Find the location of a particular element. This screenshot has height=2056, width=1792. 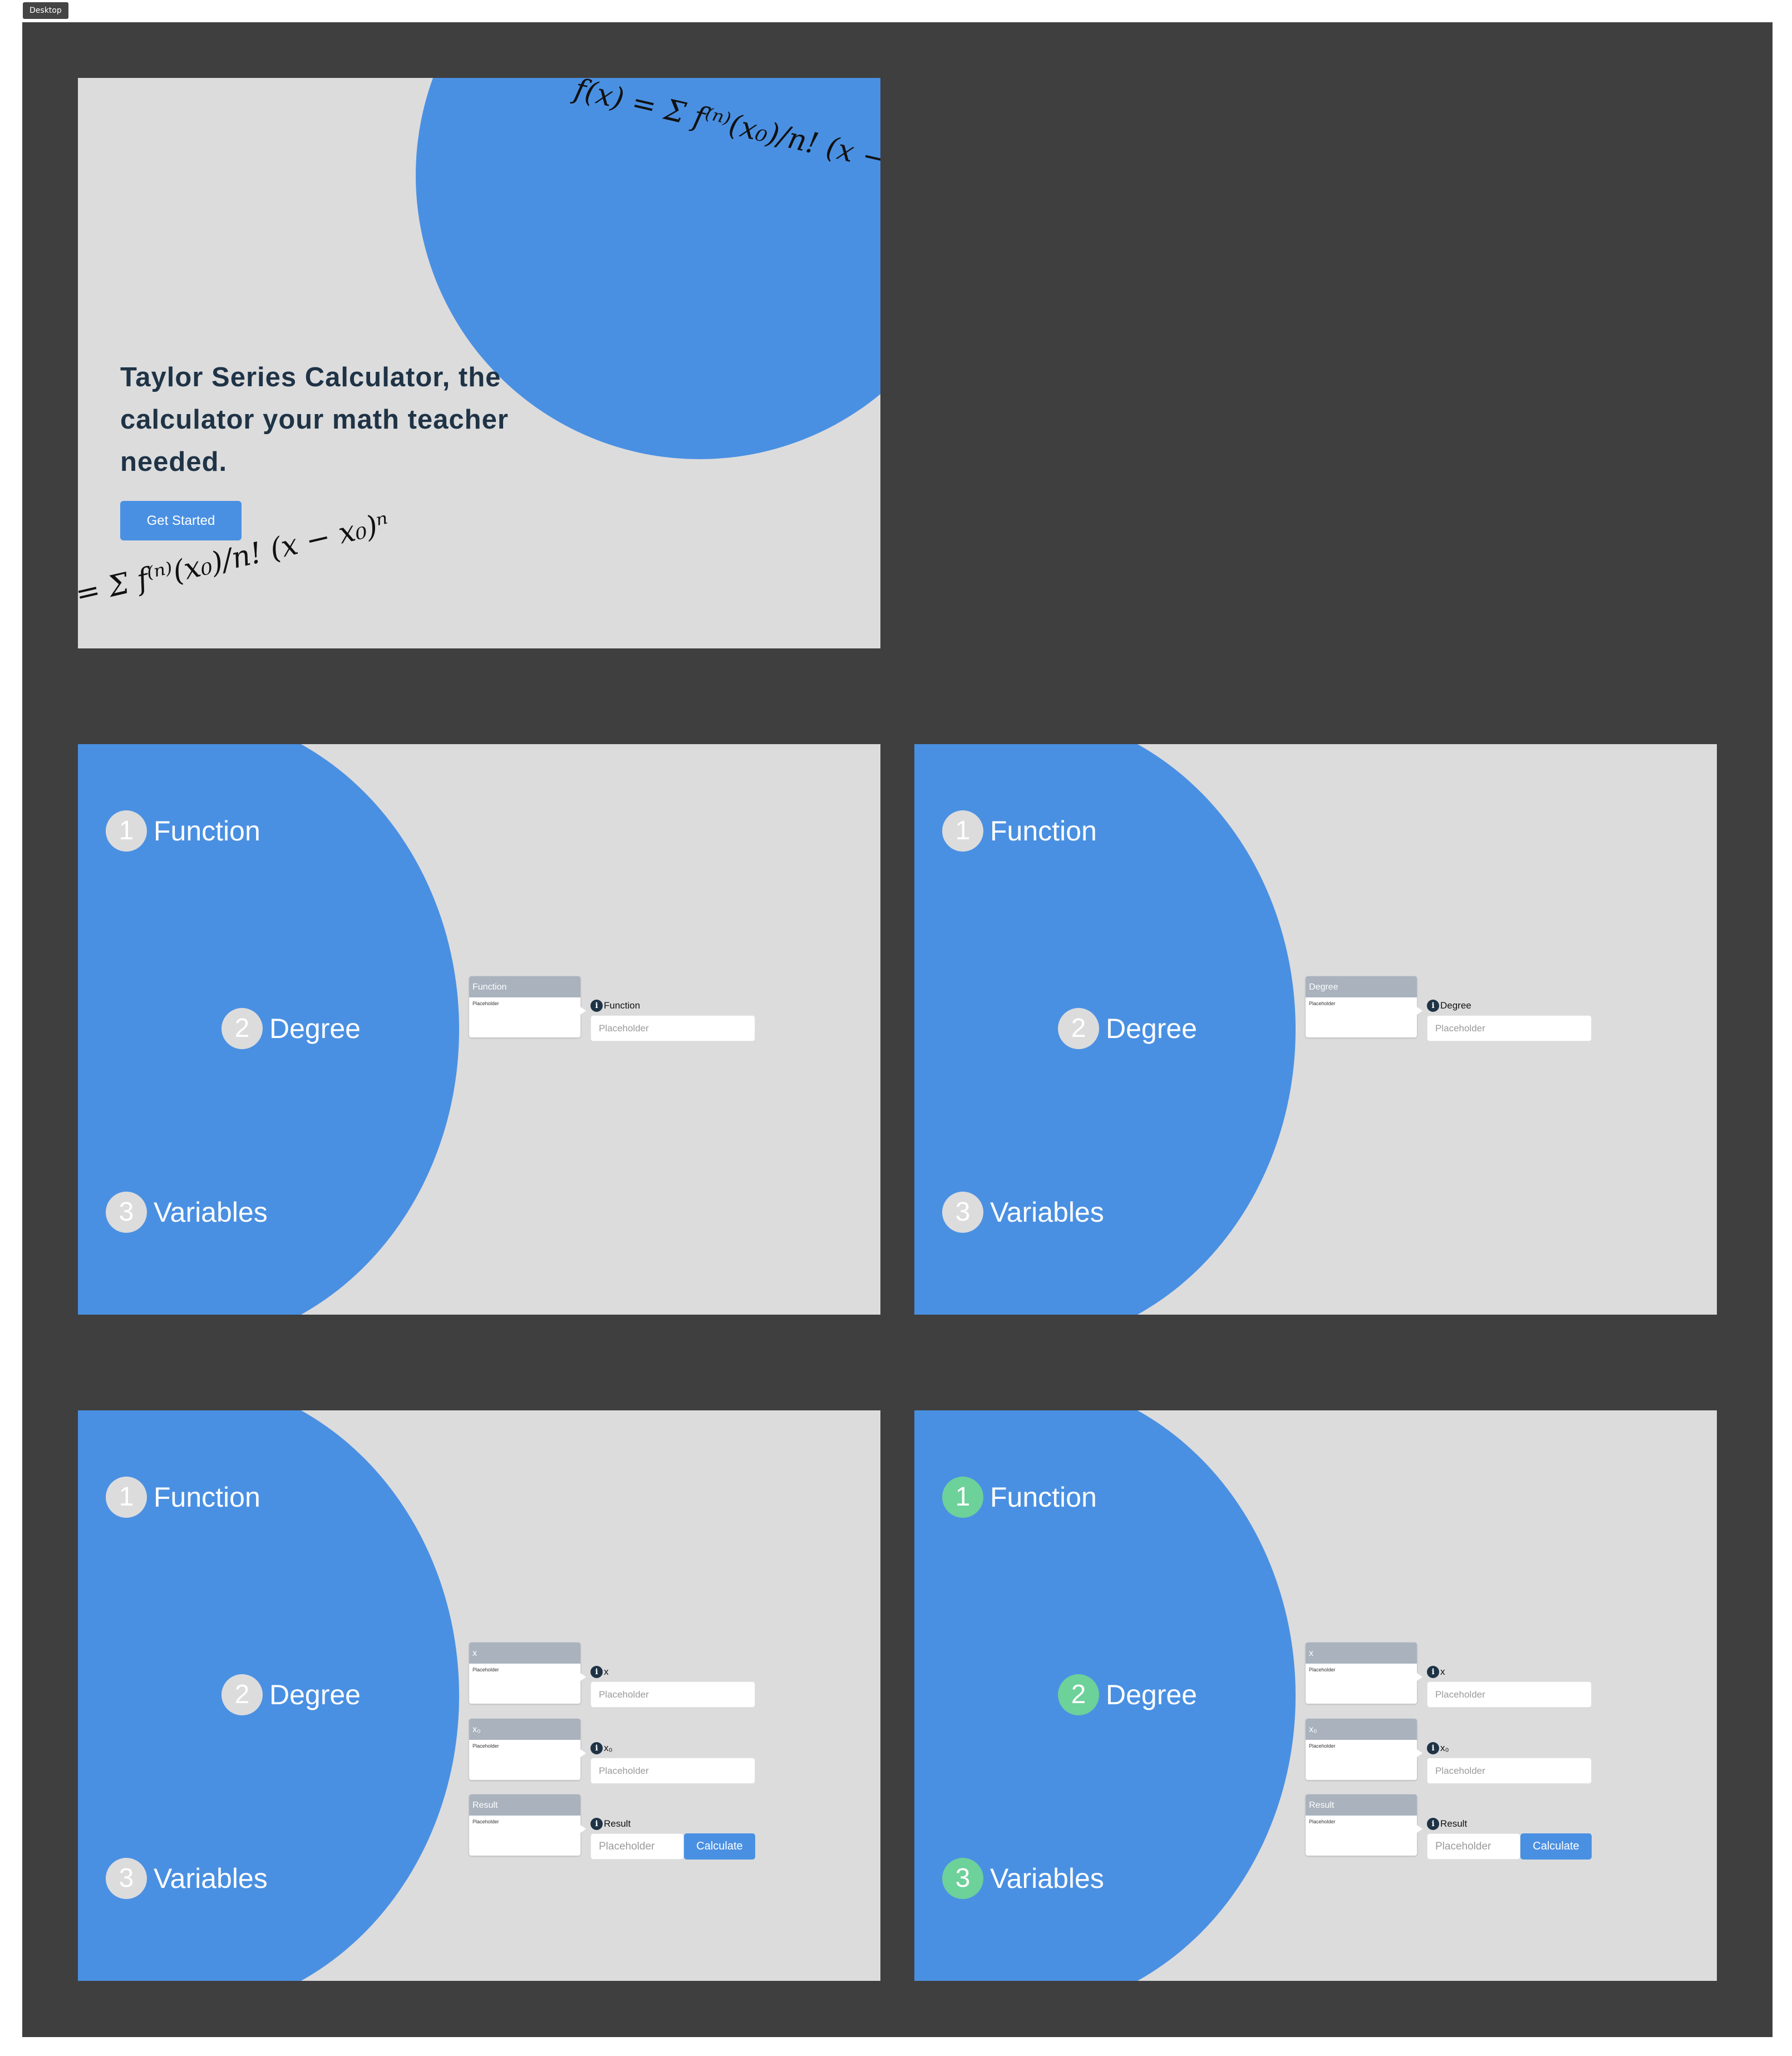

degree-tooltip-card: Degree Placeholder is located at coordinates (1361, 1006).